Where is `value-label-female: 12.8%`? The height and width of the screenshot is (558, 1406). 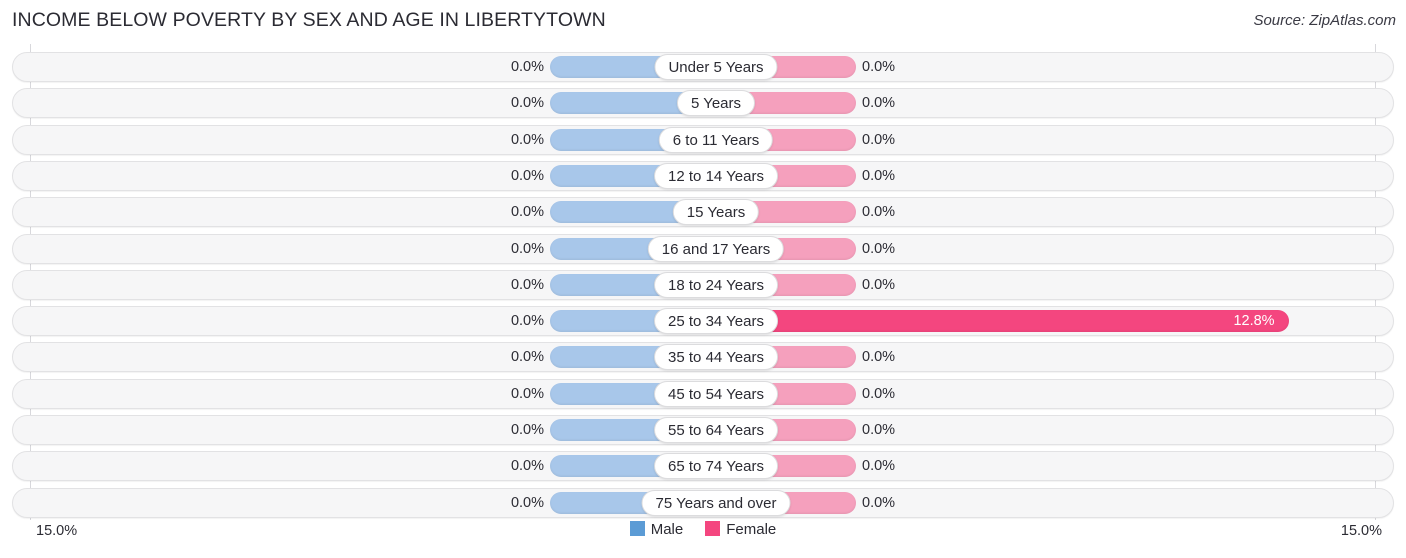 value-label-female: 12.8% is located at coordinates (1254, 321).